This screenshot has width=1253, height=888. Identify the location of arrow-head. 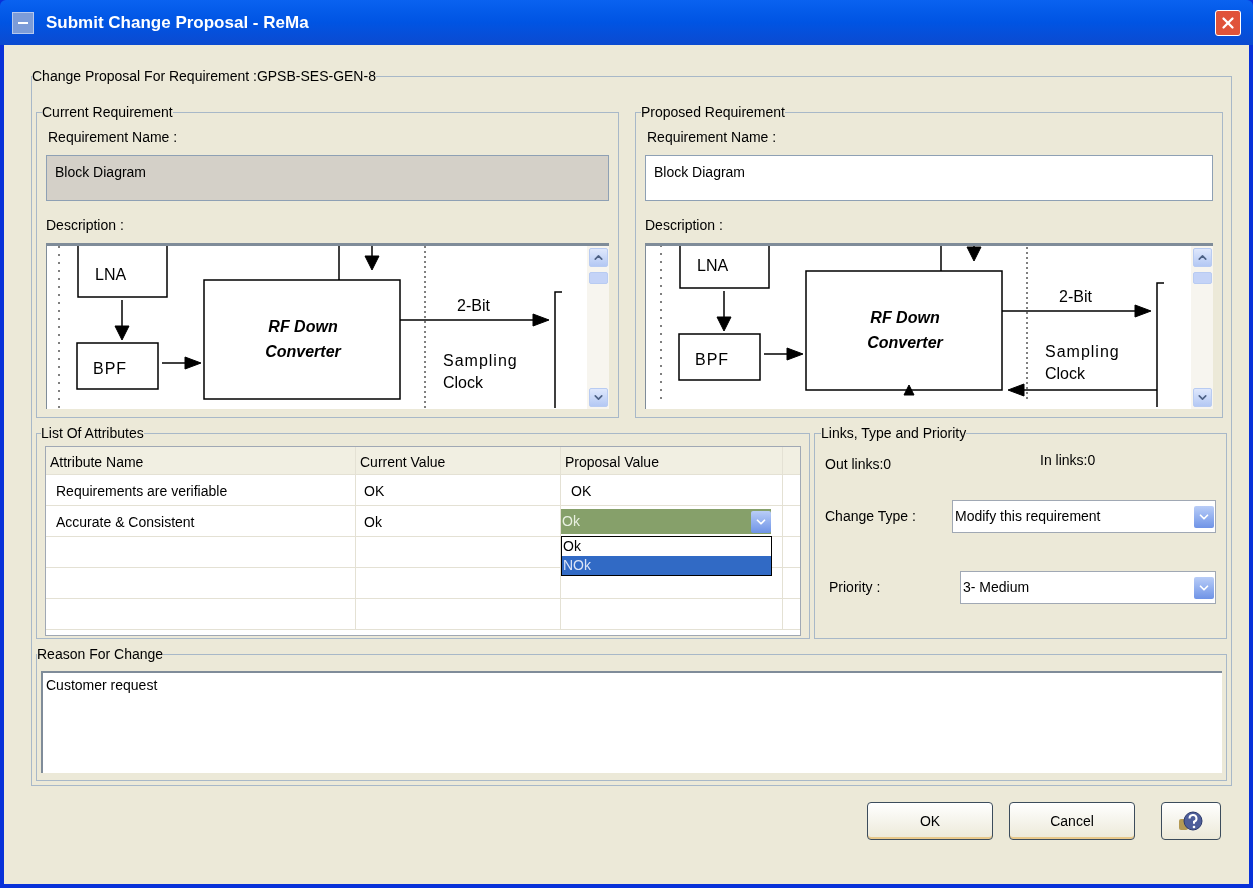
(909, 390).